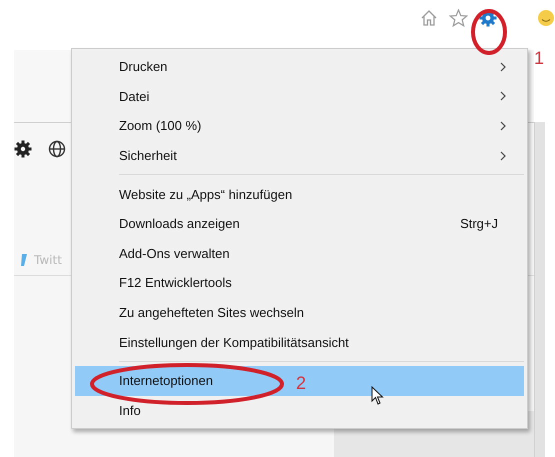  What do you see at coordinates (299, 313) in the screenshot?
I see `menu-item: Zu angehefteten Sites wechseln` at bounding box center [299, 313].